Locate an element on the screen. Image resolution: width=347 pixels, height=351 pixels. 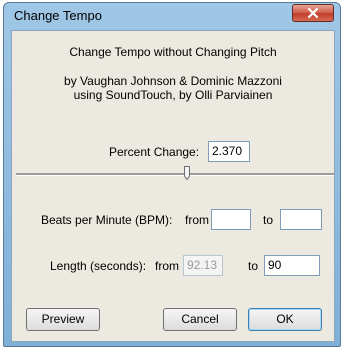
credit-line-1: by Vaughan Johnson & Dominic Mazzoni is located at coordinates (173, 81).